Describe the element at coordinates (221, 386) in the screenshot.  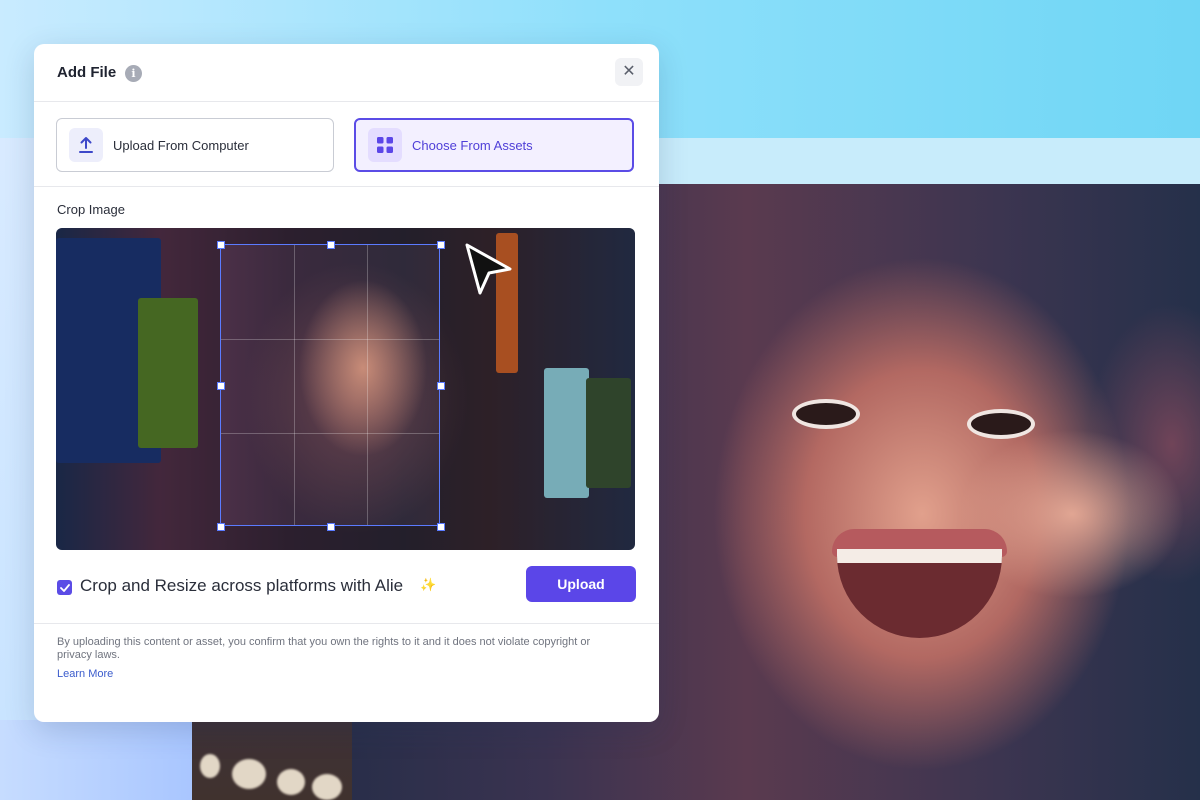
I see `crop-handle-left` at that location.